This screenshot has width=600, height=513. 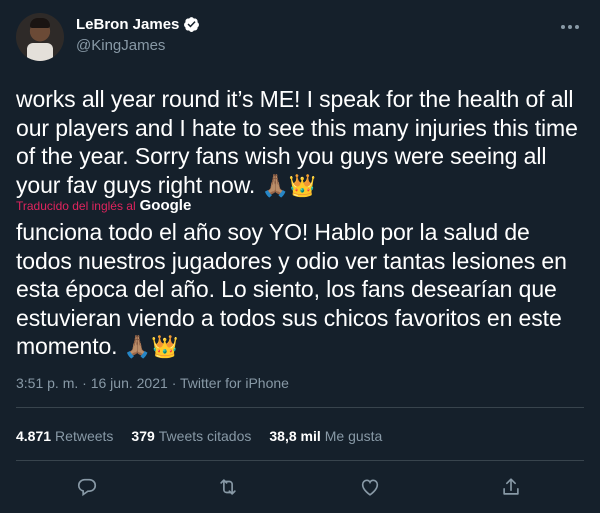 I want to click on like-button, so click(x=370, y=487).